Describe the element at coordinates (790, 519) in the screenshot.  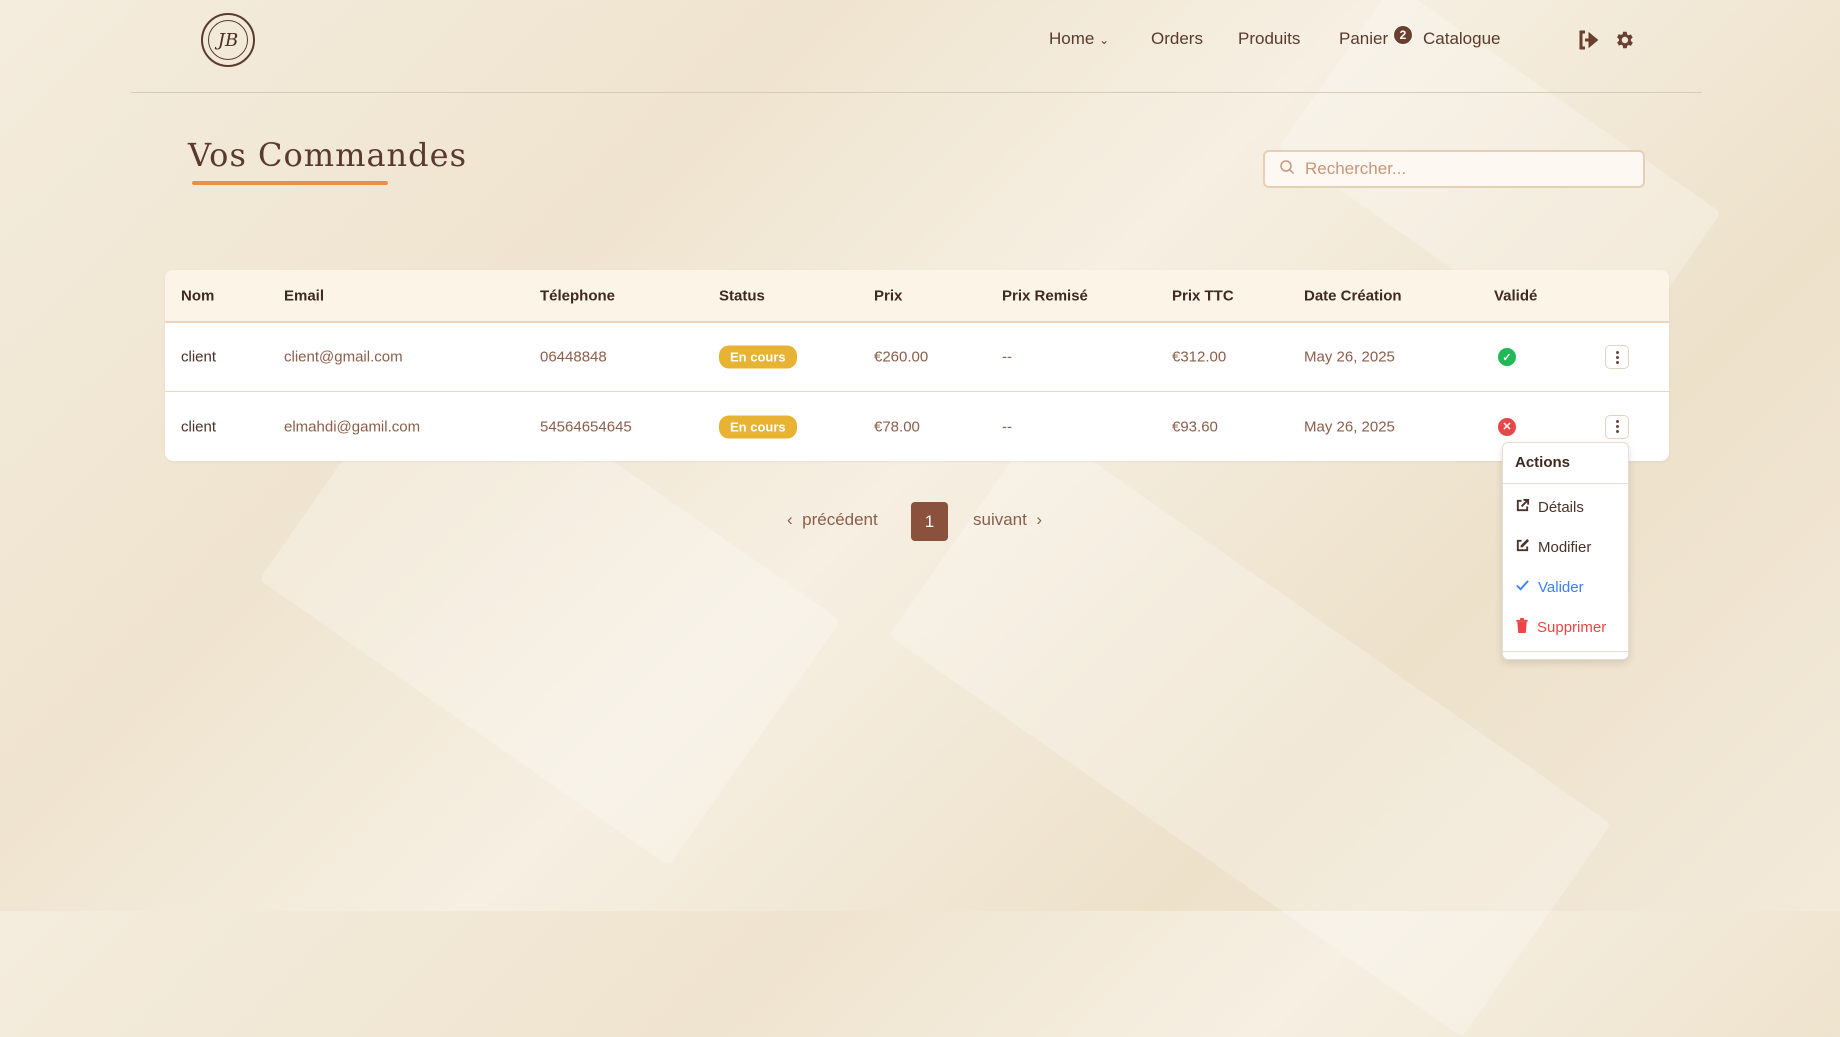
I see `chevron-left-icon: ‹` at that location.